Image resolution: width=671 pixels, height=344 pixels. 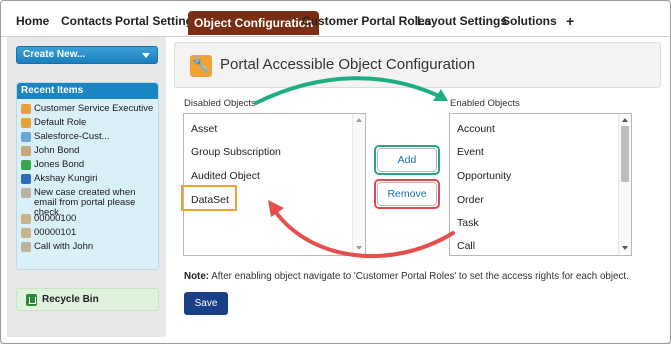 What do you see at coordinates (625, 154) in the screenshot?
I see `scroll-thumb` at bounding box center [625, 154].